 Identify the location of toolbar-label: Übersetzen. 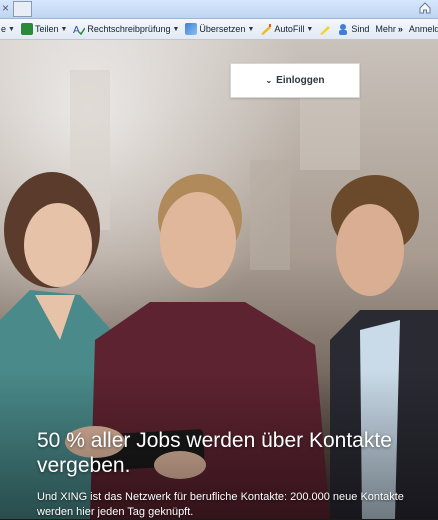
(222, 29).